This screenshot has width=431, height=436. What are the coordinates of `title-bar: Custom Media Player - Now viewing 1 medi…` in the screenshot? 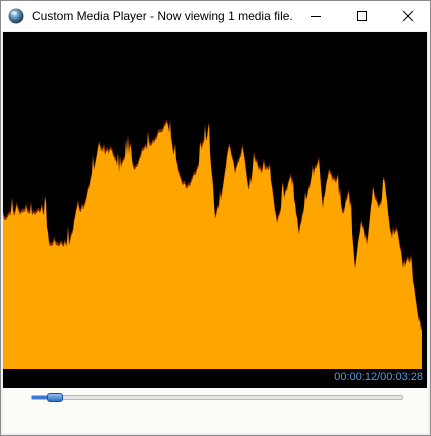 It's located at (215, 16).